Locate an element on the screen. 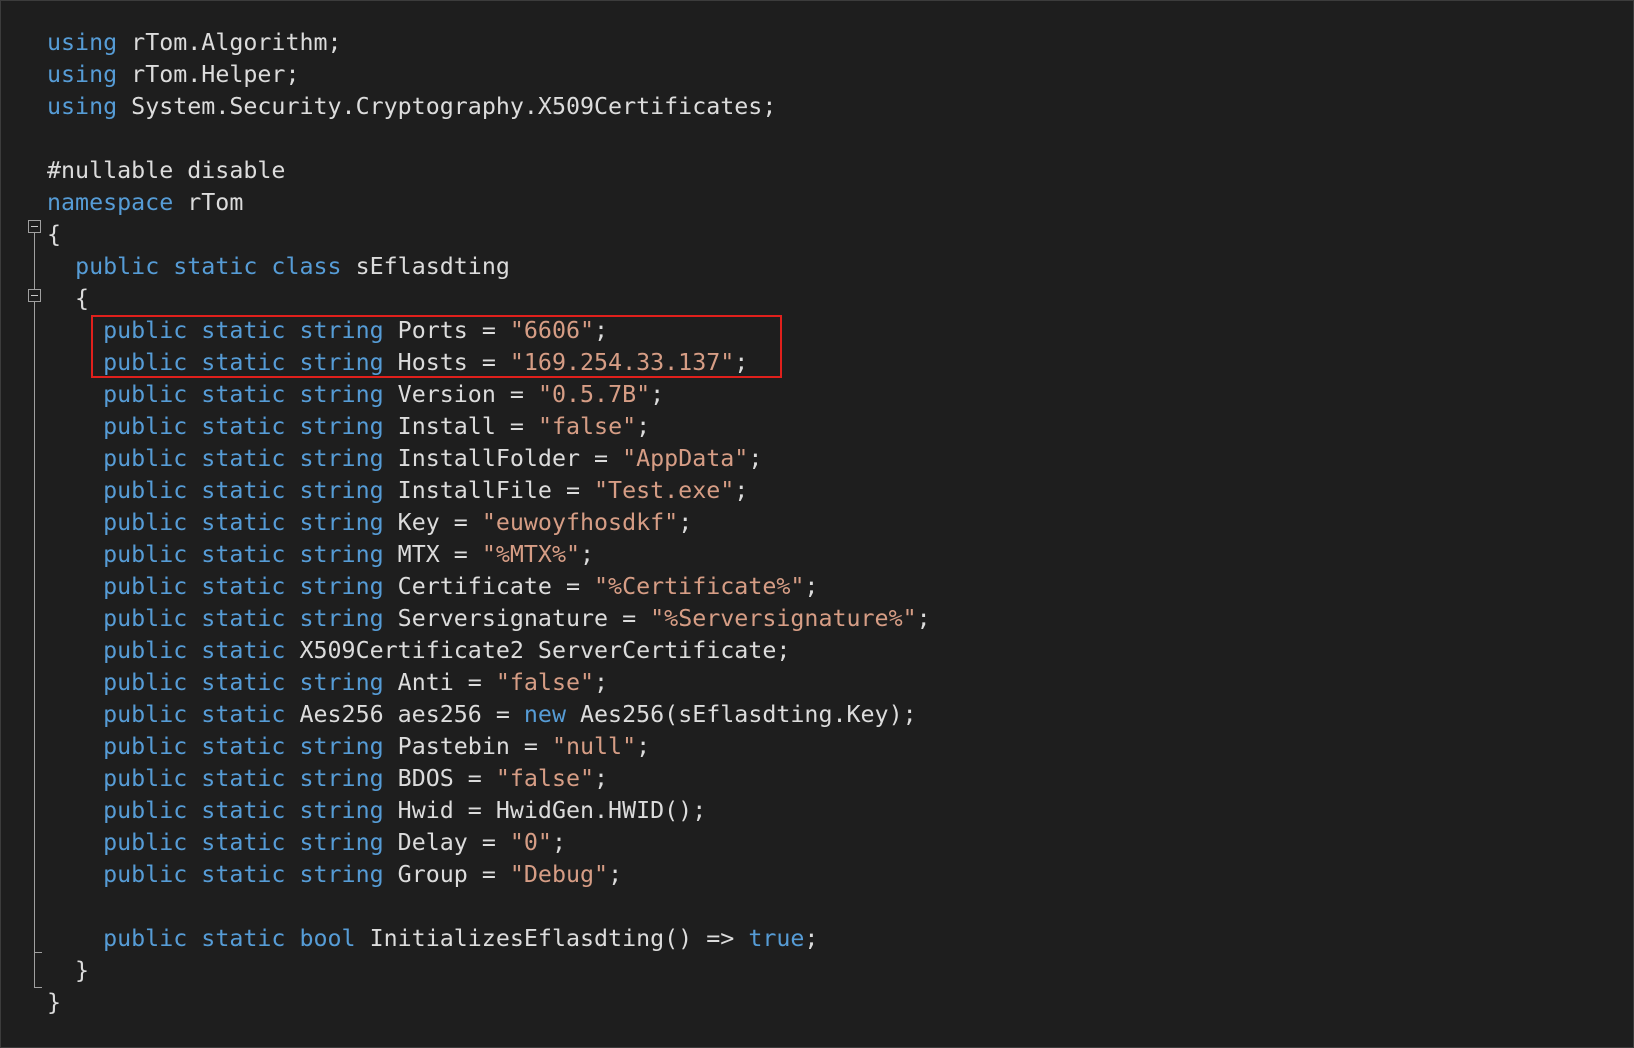  code-token: Serversignature = is located at coordinates (517, 618).